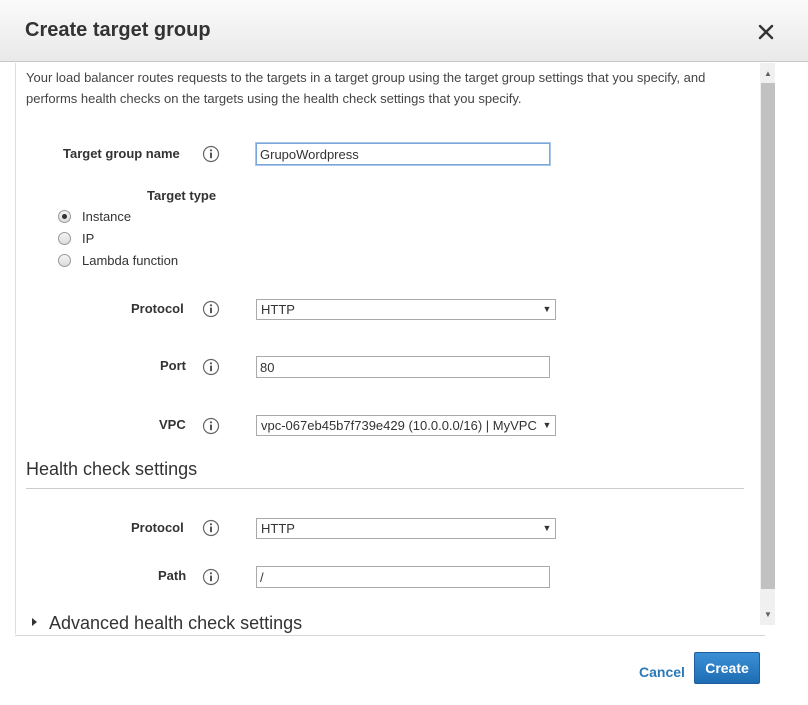 The height and width of the screenshot is (705, 808). What do you see at coordinates (64, 260) in the screenshot?
I see `lambda-radio` at bounding box center [64, 260].